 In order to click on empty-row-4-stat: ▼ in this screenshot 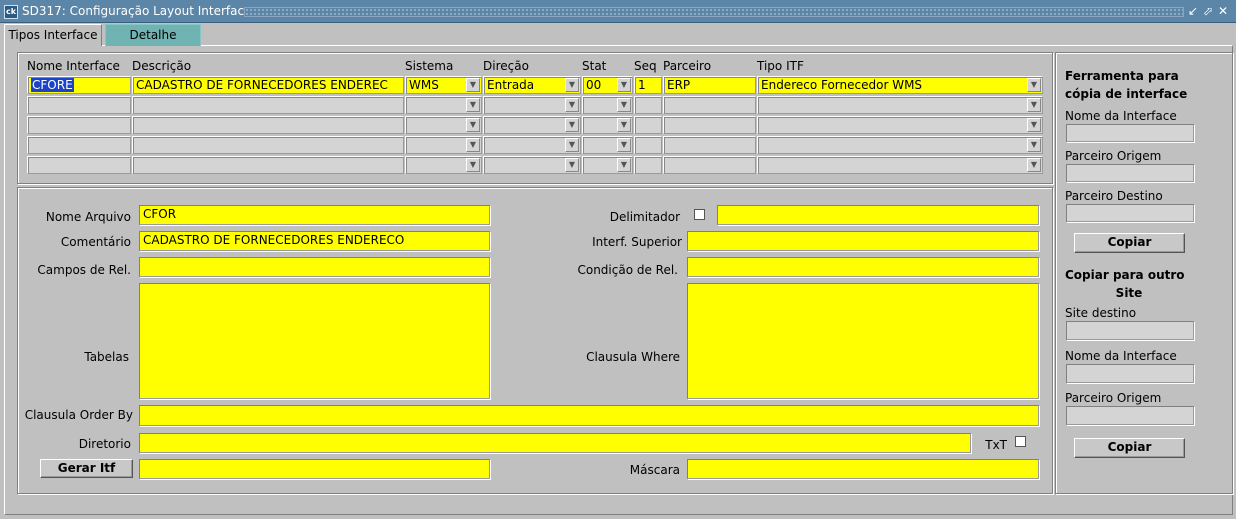, I will do `click(607, 145)`.